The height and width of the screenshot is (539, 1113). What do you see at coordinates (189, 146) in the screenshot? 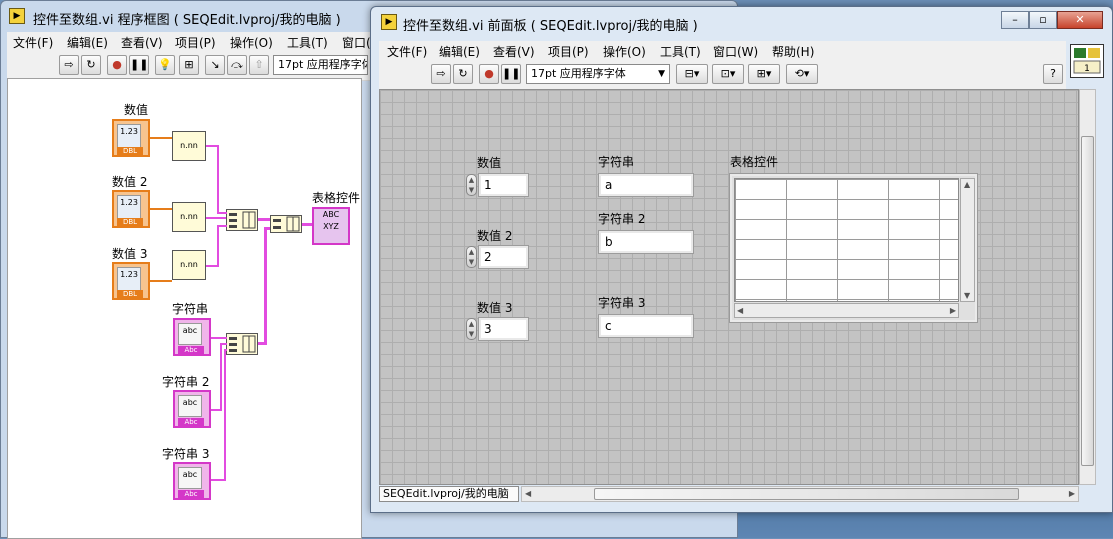
I see `number-to-string-node-1: n.nn` at bounding box center [189, 146].